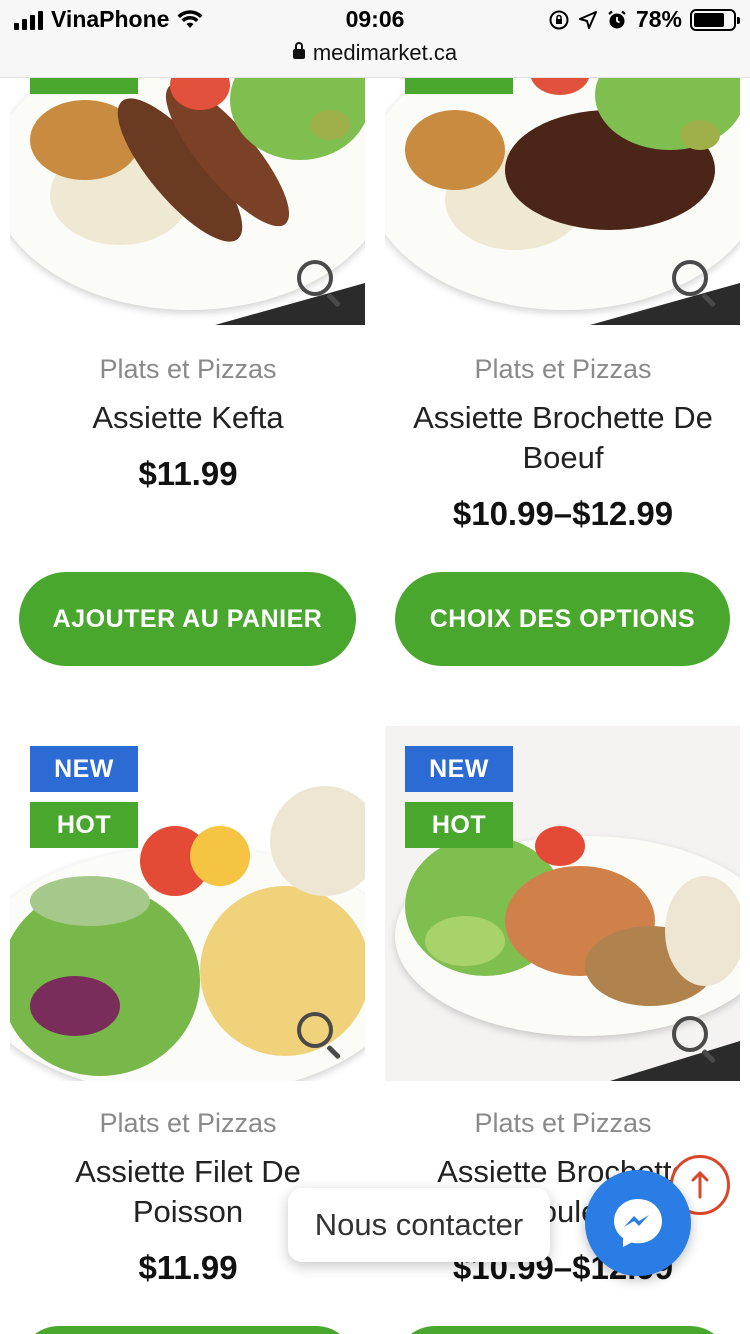 The width and height of the screenshot is (750, 1334). What do you see at coordinates (385, 52) in the screenshot?
I see `url-text: medimarket.ca` at bounding box center [385, 52].